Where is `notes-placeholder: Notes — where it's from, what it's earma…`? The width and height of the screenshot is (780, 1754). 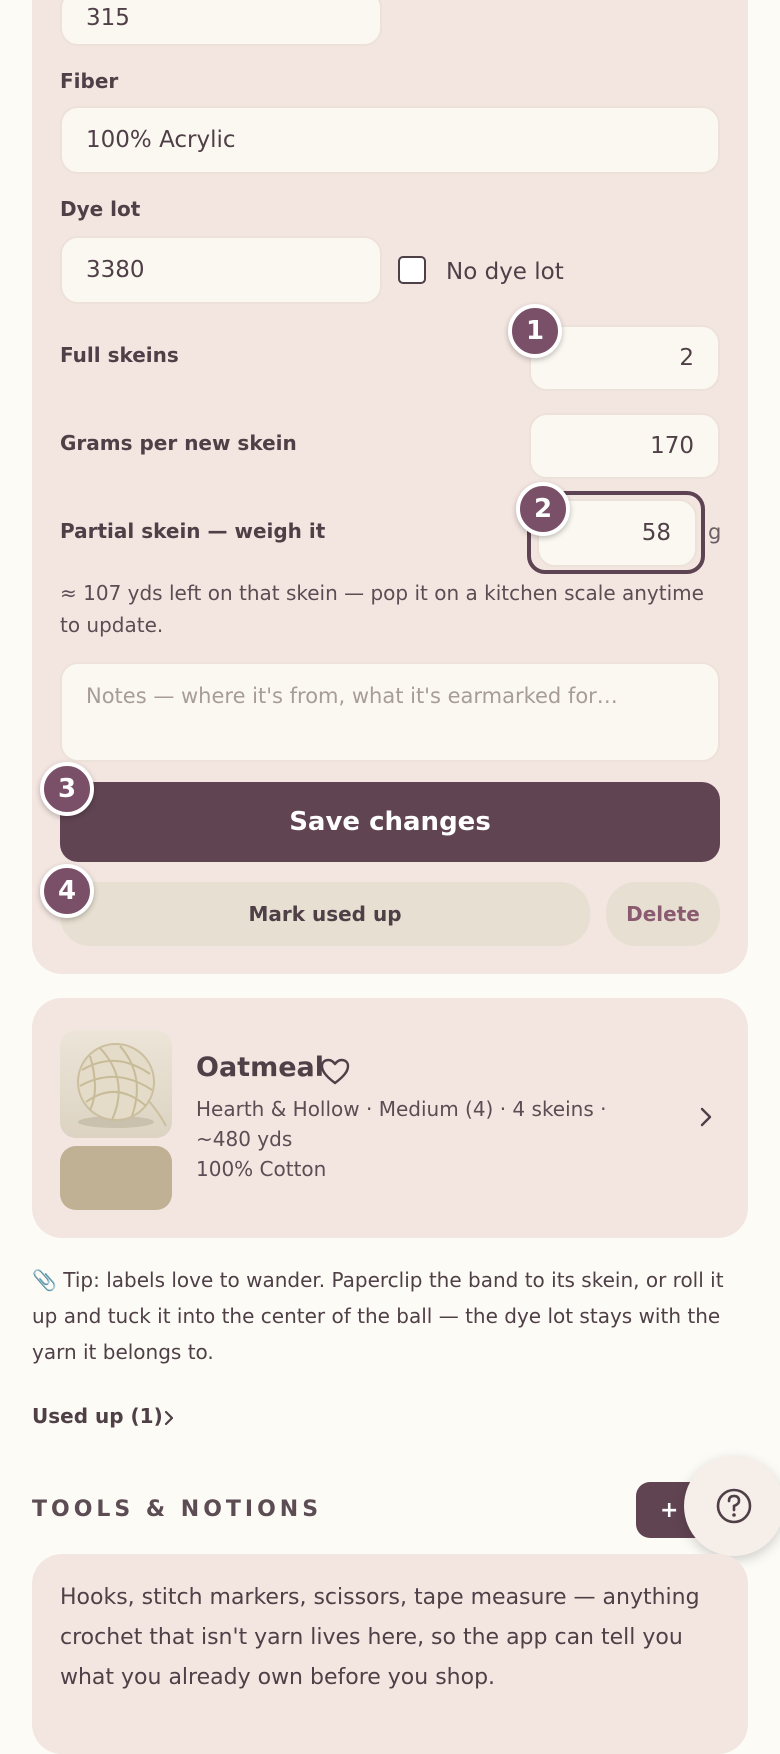
notes-placeholder: Notes — where it's from, what it's earma… is located at coordinates (352, 696).